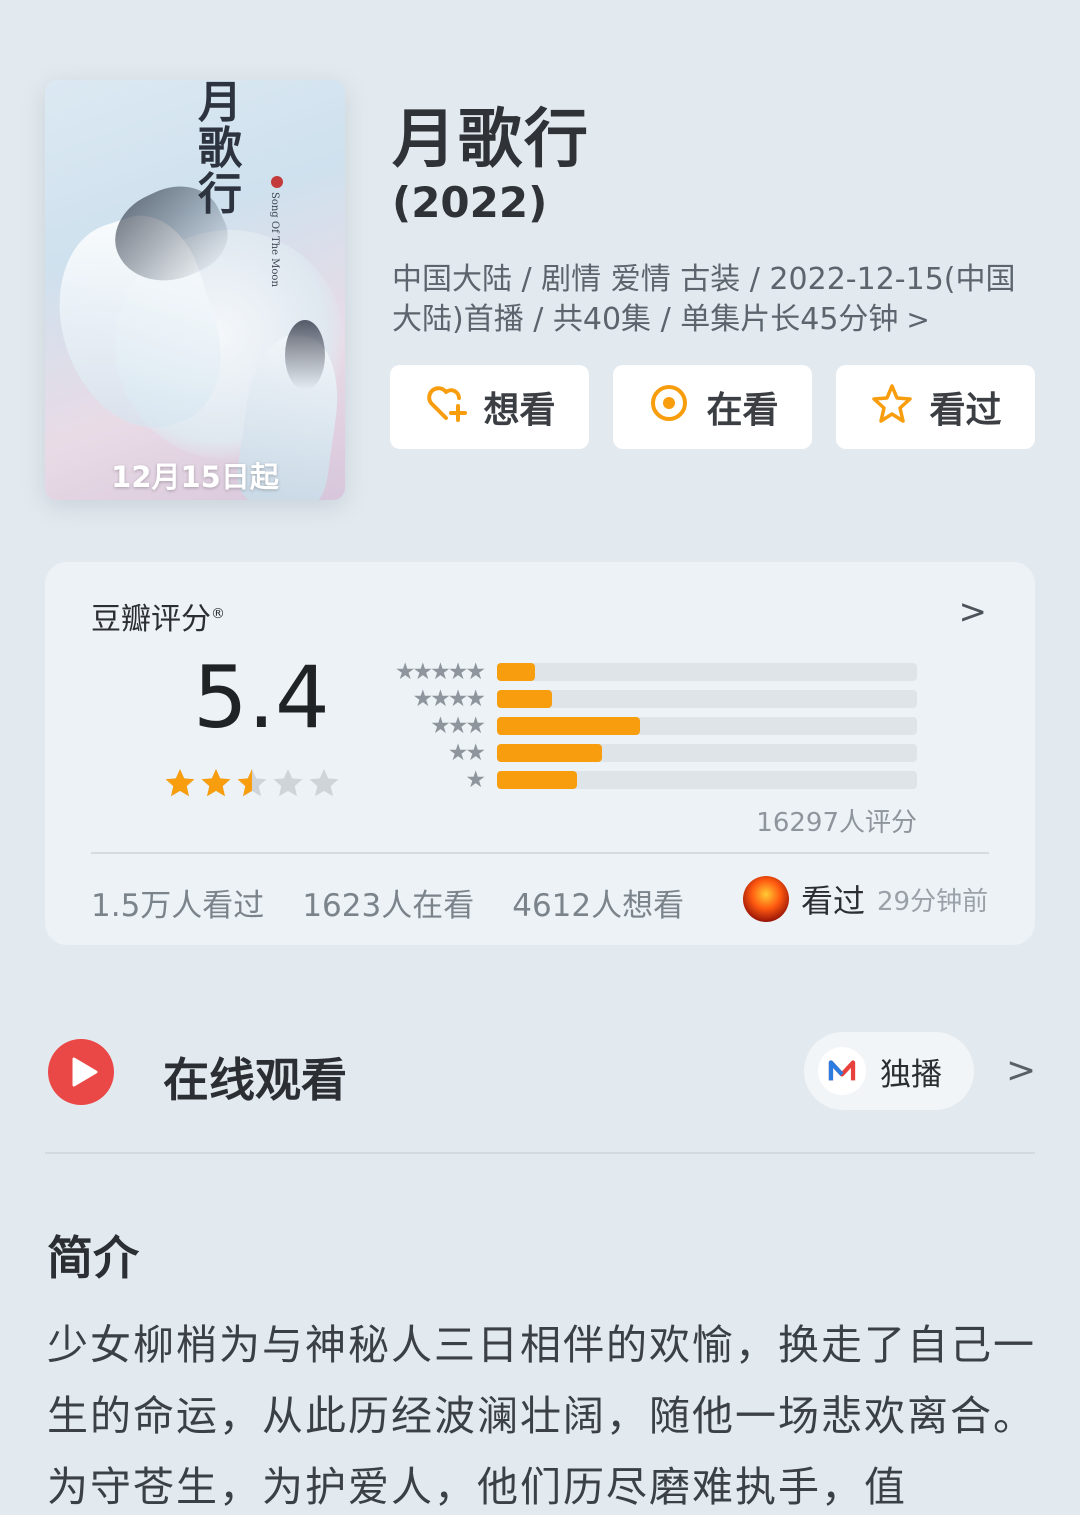 This screenshot has height=1515, width=1080. What do you see at coordinates (81, 1072) in the screenshot?
I see `play-icon` at bounding box center [81, 1072].